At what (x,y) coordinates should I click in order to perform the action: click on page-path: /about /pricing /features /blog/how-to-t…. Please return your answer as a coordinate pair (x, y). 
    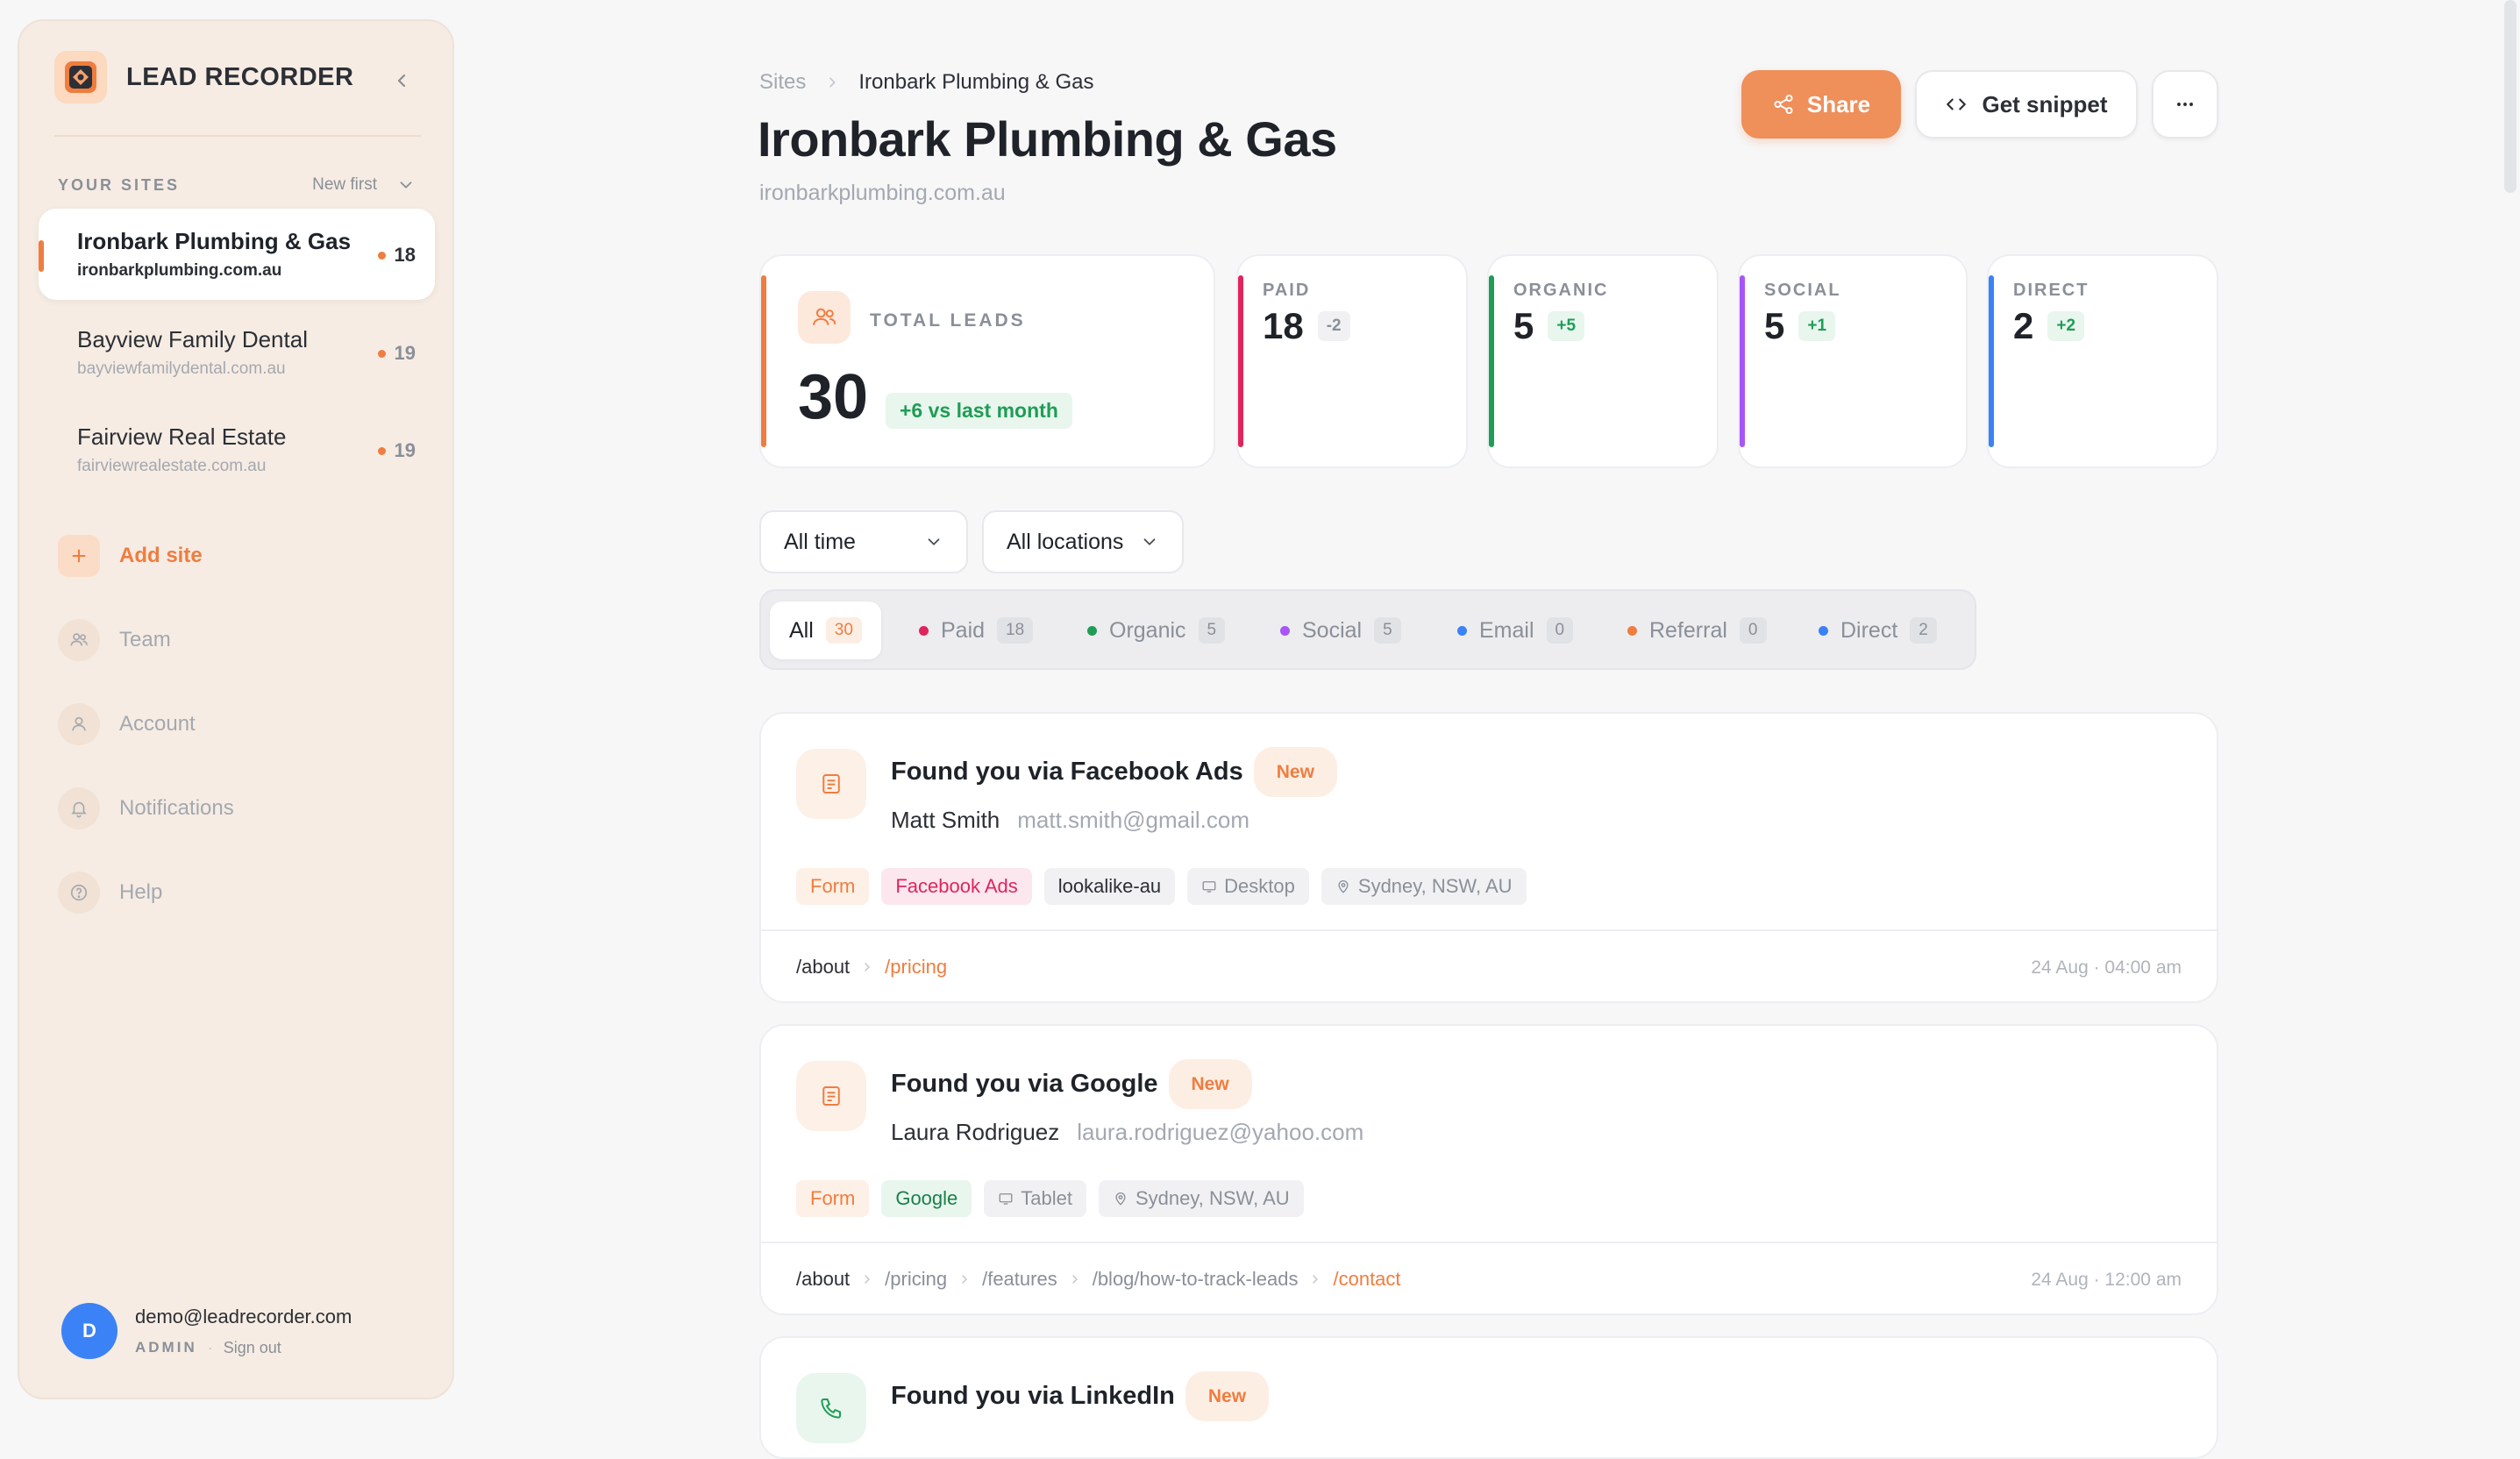
    Looking at the image, I should click on (1098, 1279).